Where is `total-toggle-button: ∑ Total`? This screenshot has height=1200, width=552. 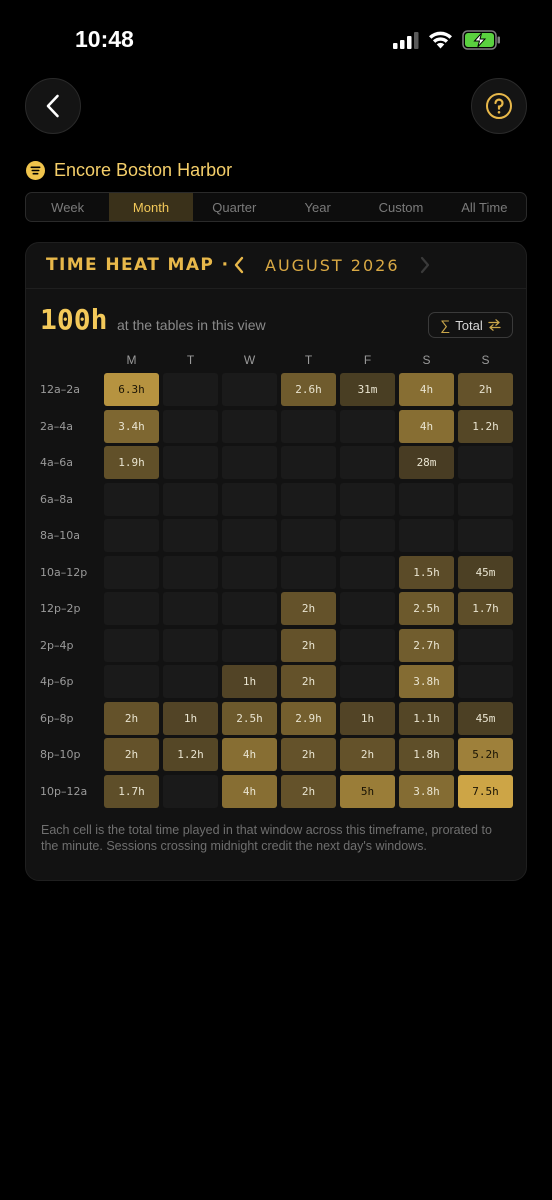 total-toggle-button: ∑ Total is located at coordinates (470, 325).